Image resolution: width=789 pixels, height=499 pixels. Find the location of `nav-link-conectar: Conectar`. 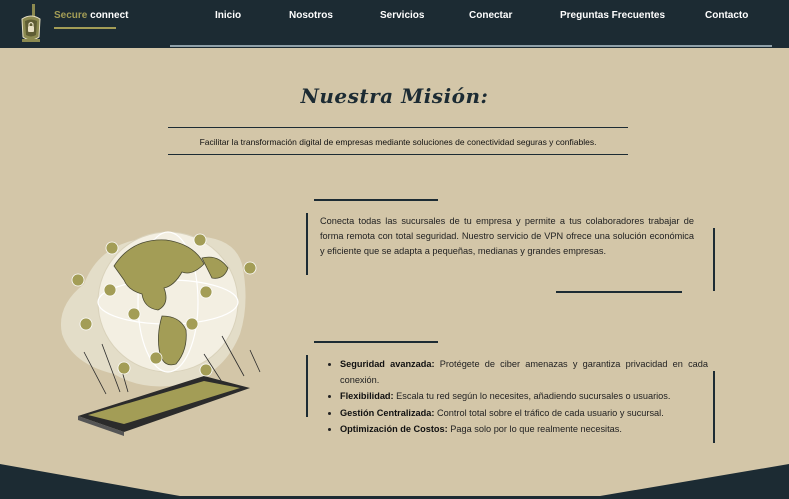

nav-link-conectar: Conectar is located at coordinates (490, 15).